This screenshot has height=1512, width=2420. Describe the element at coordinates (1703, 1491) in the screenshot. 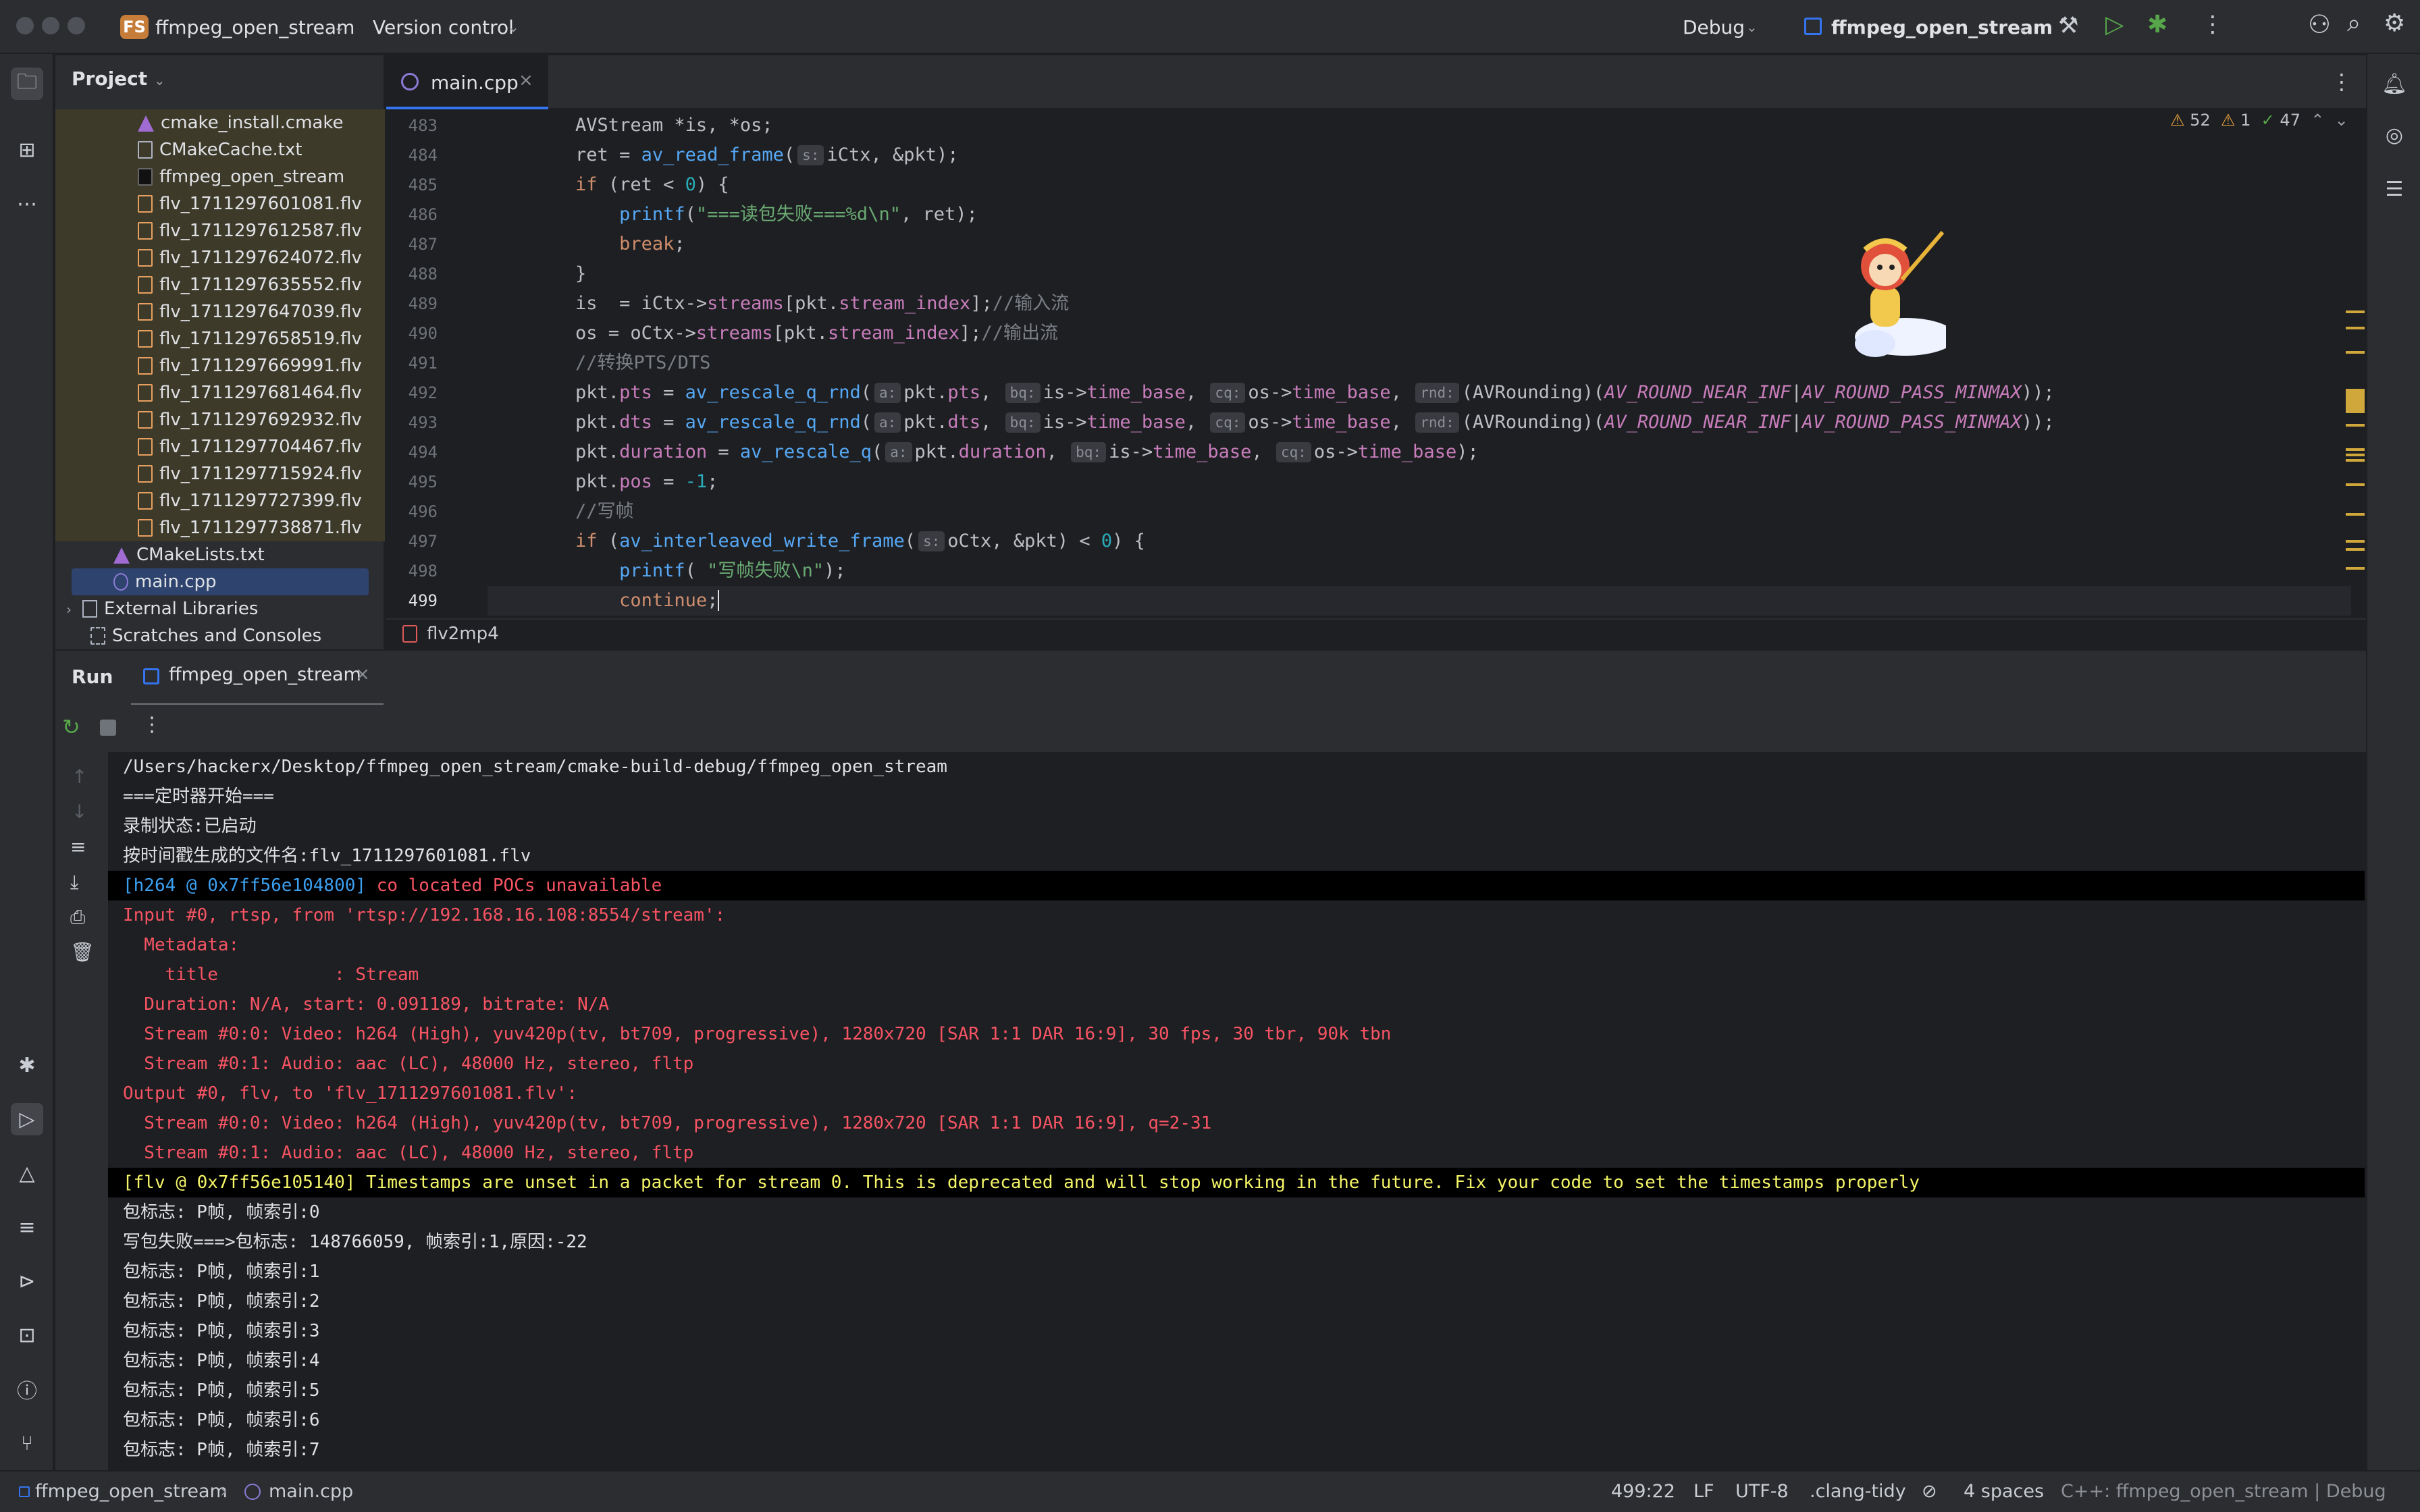

I see `status-line-separator: LF` at that location.